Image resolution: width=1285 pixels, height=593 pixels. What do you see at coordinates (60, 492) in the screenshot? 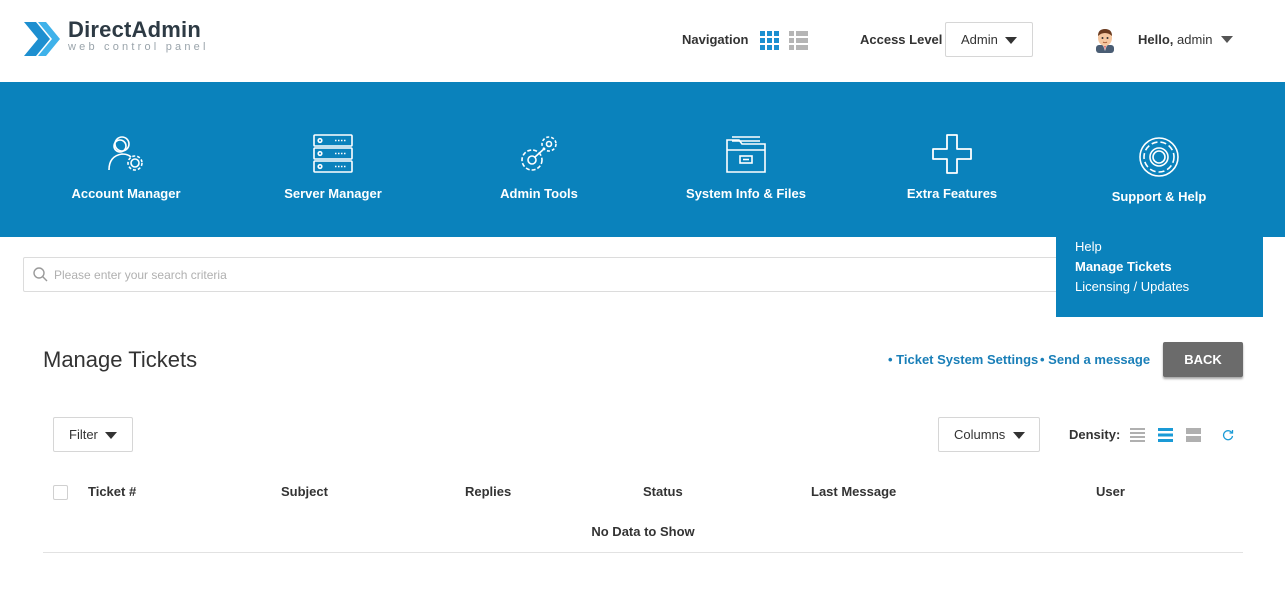
I see `select-all-checkbox` at bounding box center [60, 492].